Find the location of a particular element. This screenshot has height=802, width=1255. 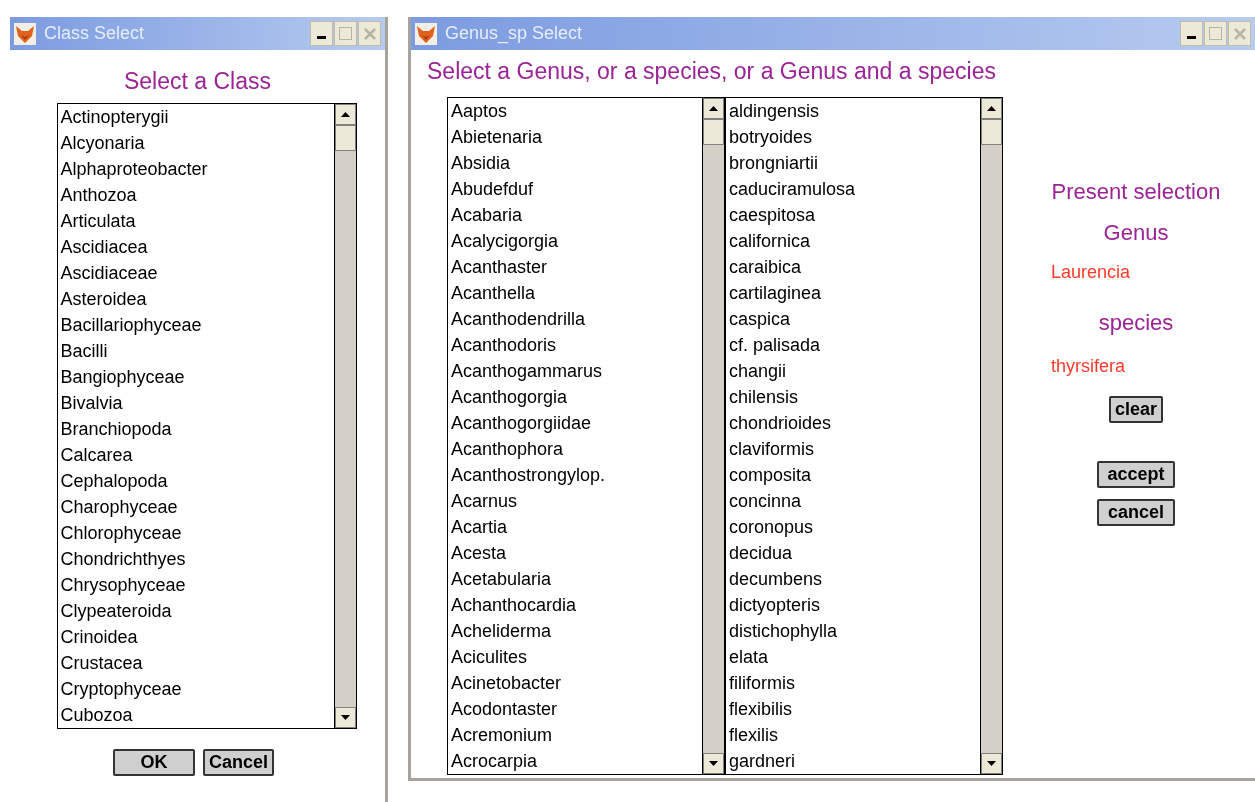

list-item: caspica is located at coordinates (853, 318).